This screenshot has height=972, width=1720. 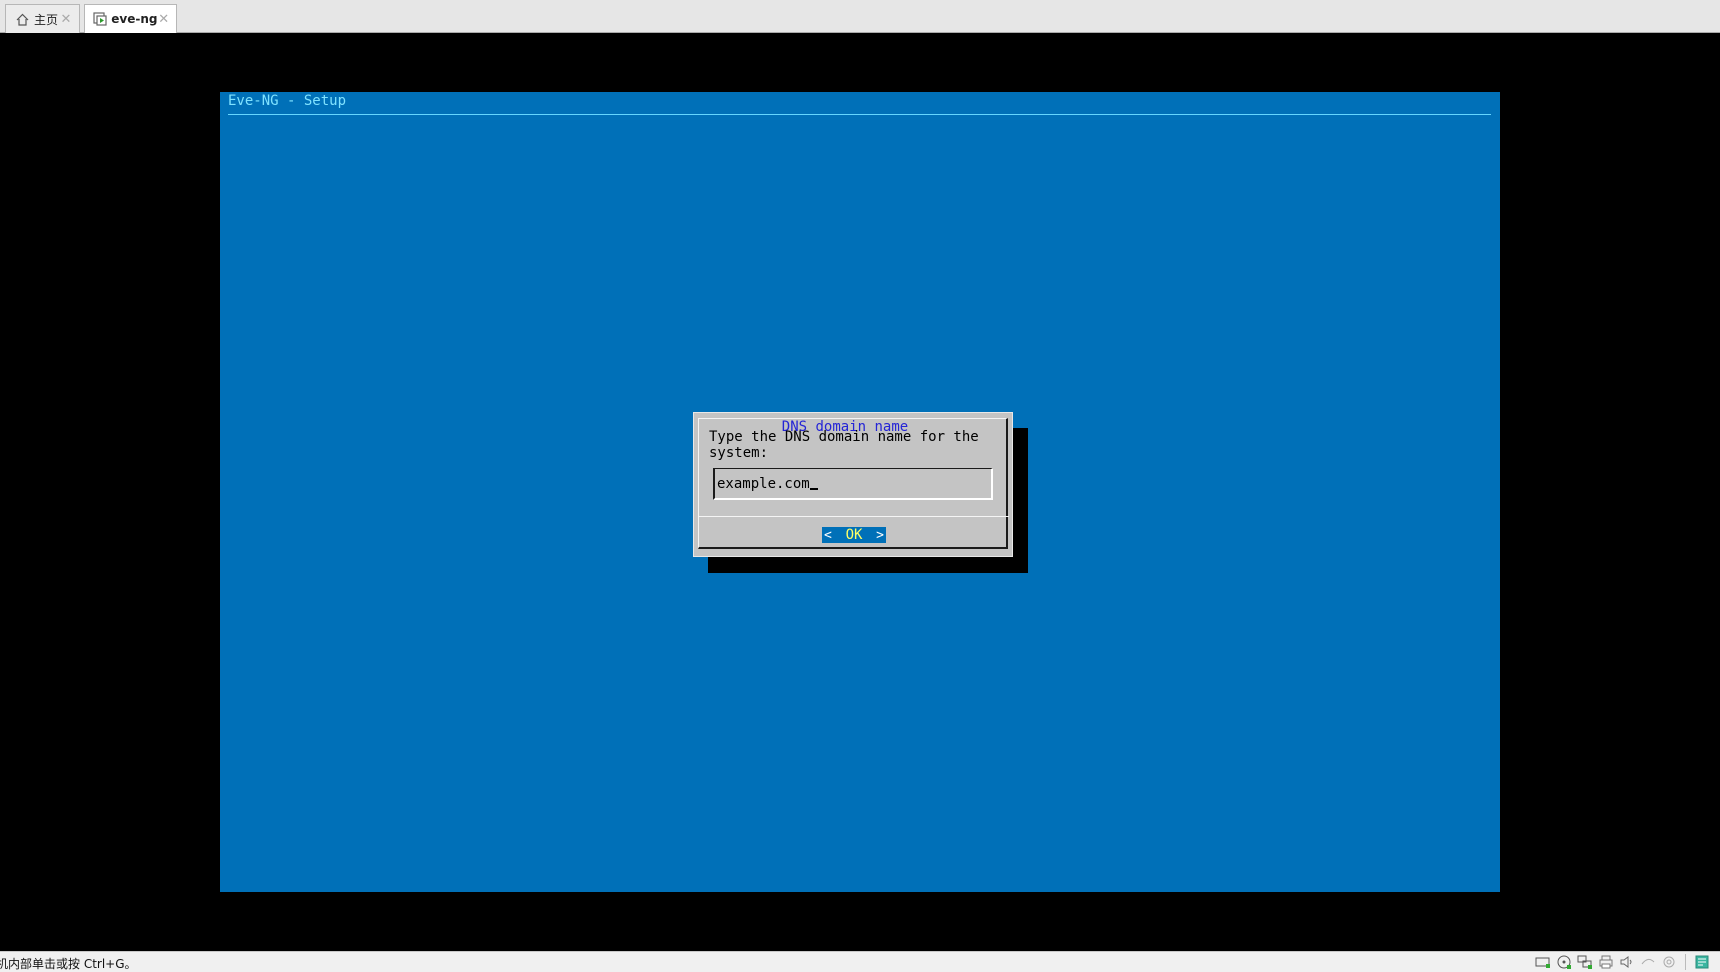 I want to click on home-icon, so click(x=22, y=19).